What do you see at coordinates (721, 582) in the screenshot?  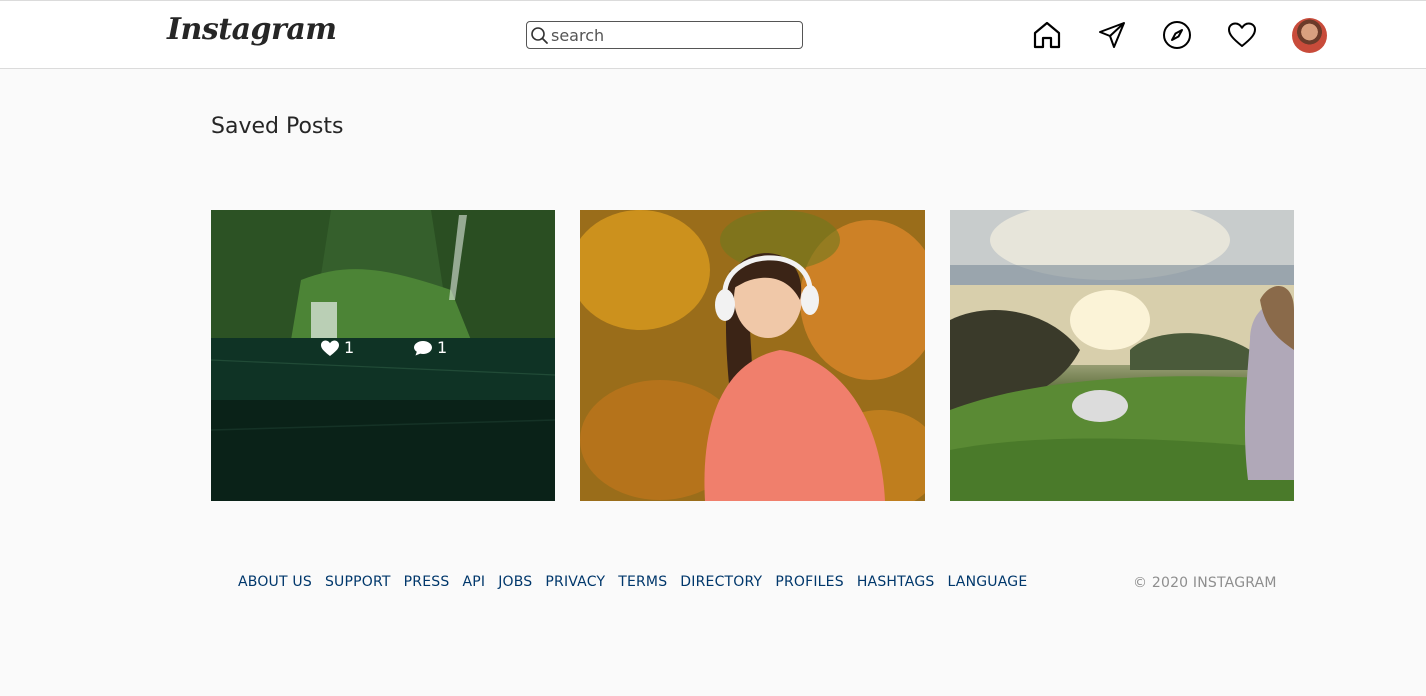 I see `footer-link-directory: DIRECTORY` at bounding box center [721, 582].